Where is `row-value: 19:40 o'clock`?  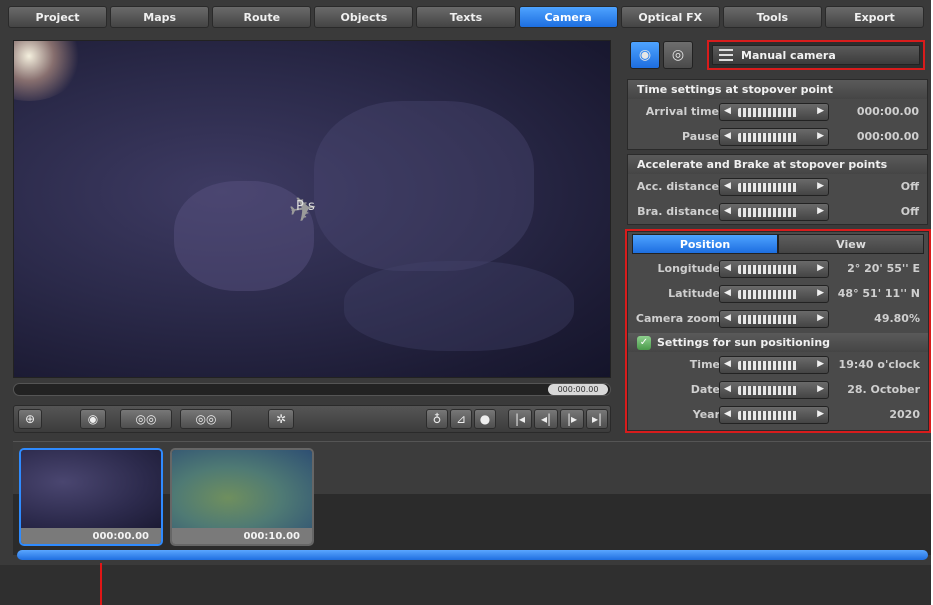
row-value: 19:40 o'clock is located at coordinates (879, 364).